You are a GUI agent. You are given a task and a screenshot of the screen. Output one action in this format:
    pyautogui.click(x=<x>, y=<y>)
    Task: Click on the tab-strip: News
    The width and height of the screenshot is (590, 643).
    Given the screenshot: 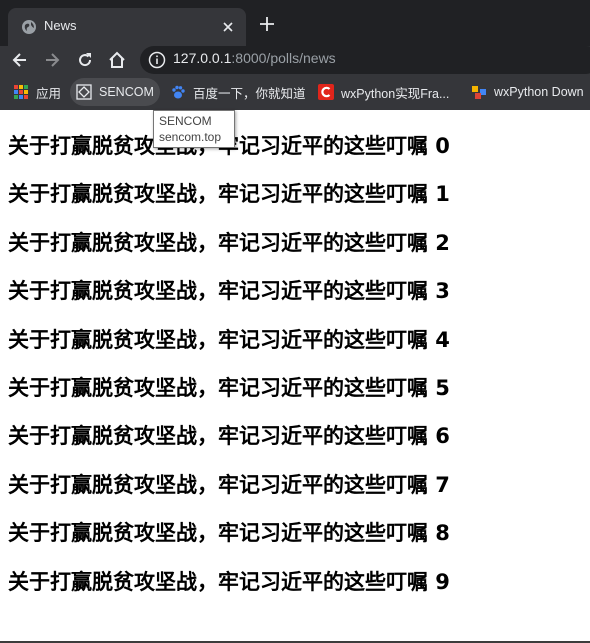 What is the action you would take?
    pyautogui.click(x=295, y=23)
    